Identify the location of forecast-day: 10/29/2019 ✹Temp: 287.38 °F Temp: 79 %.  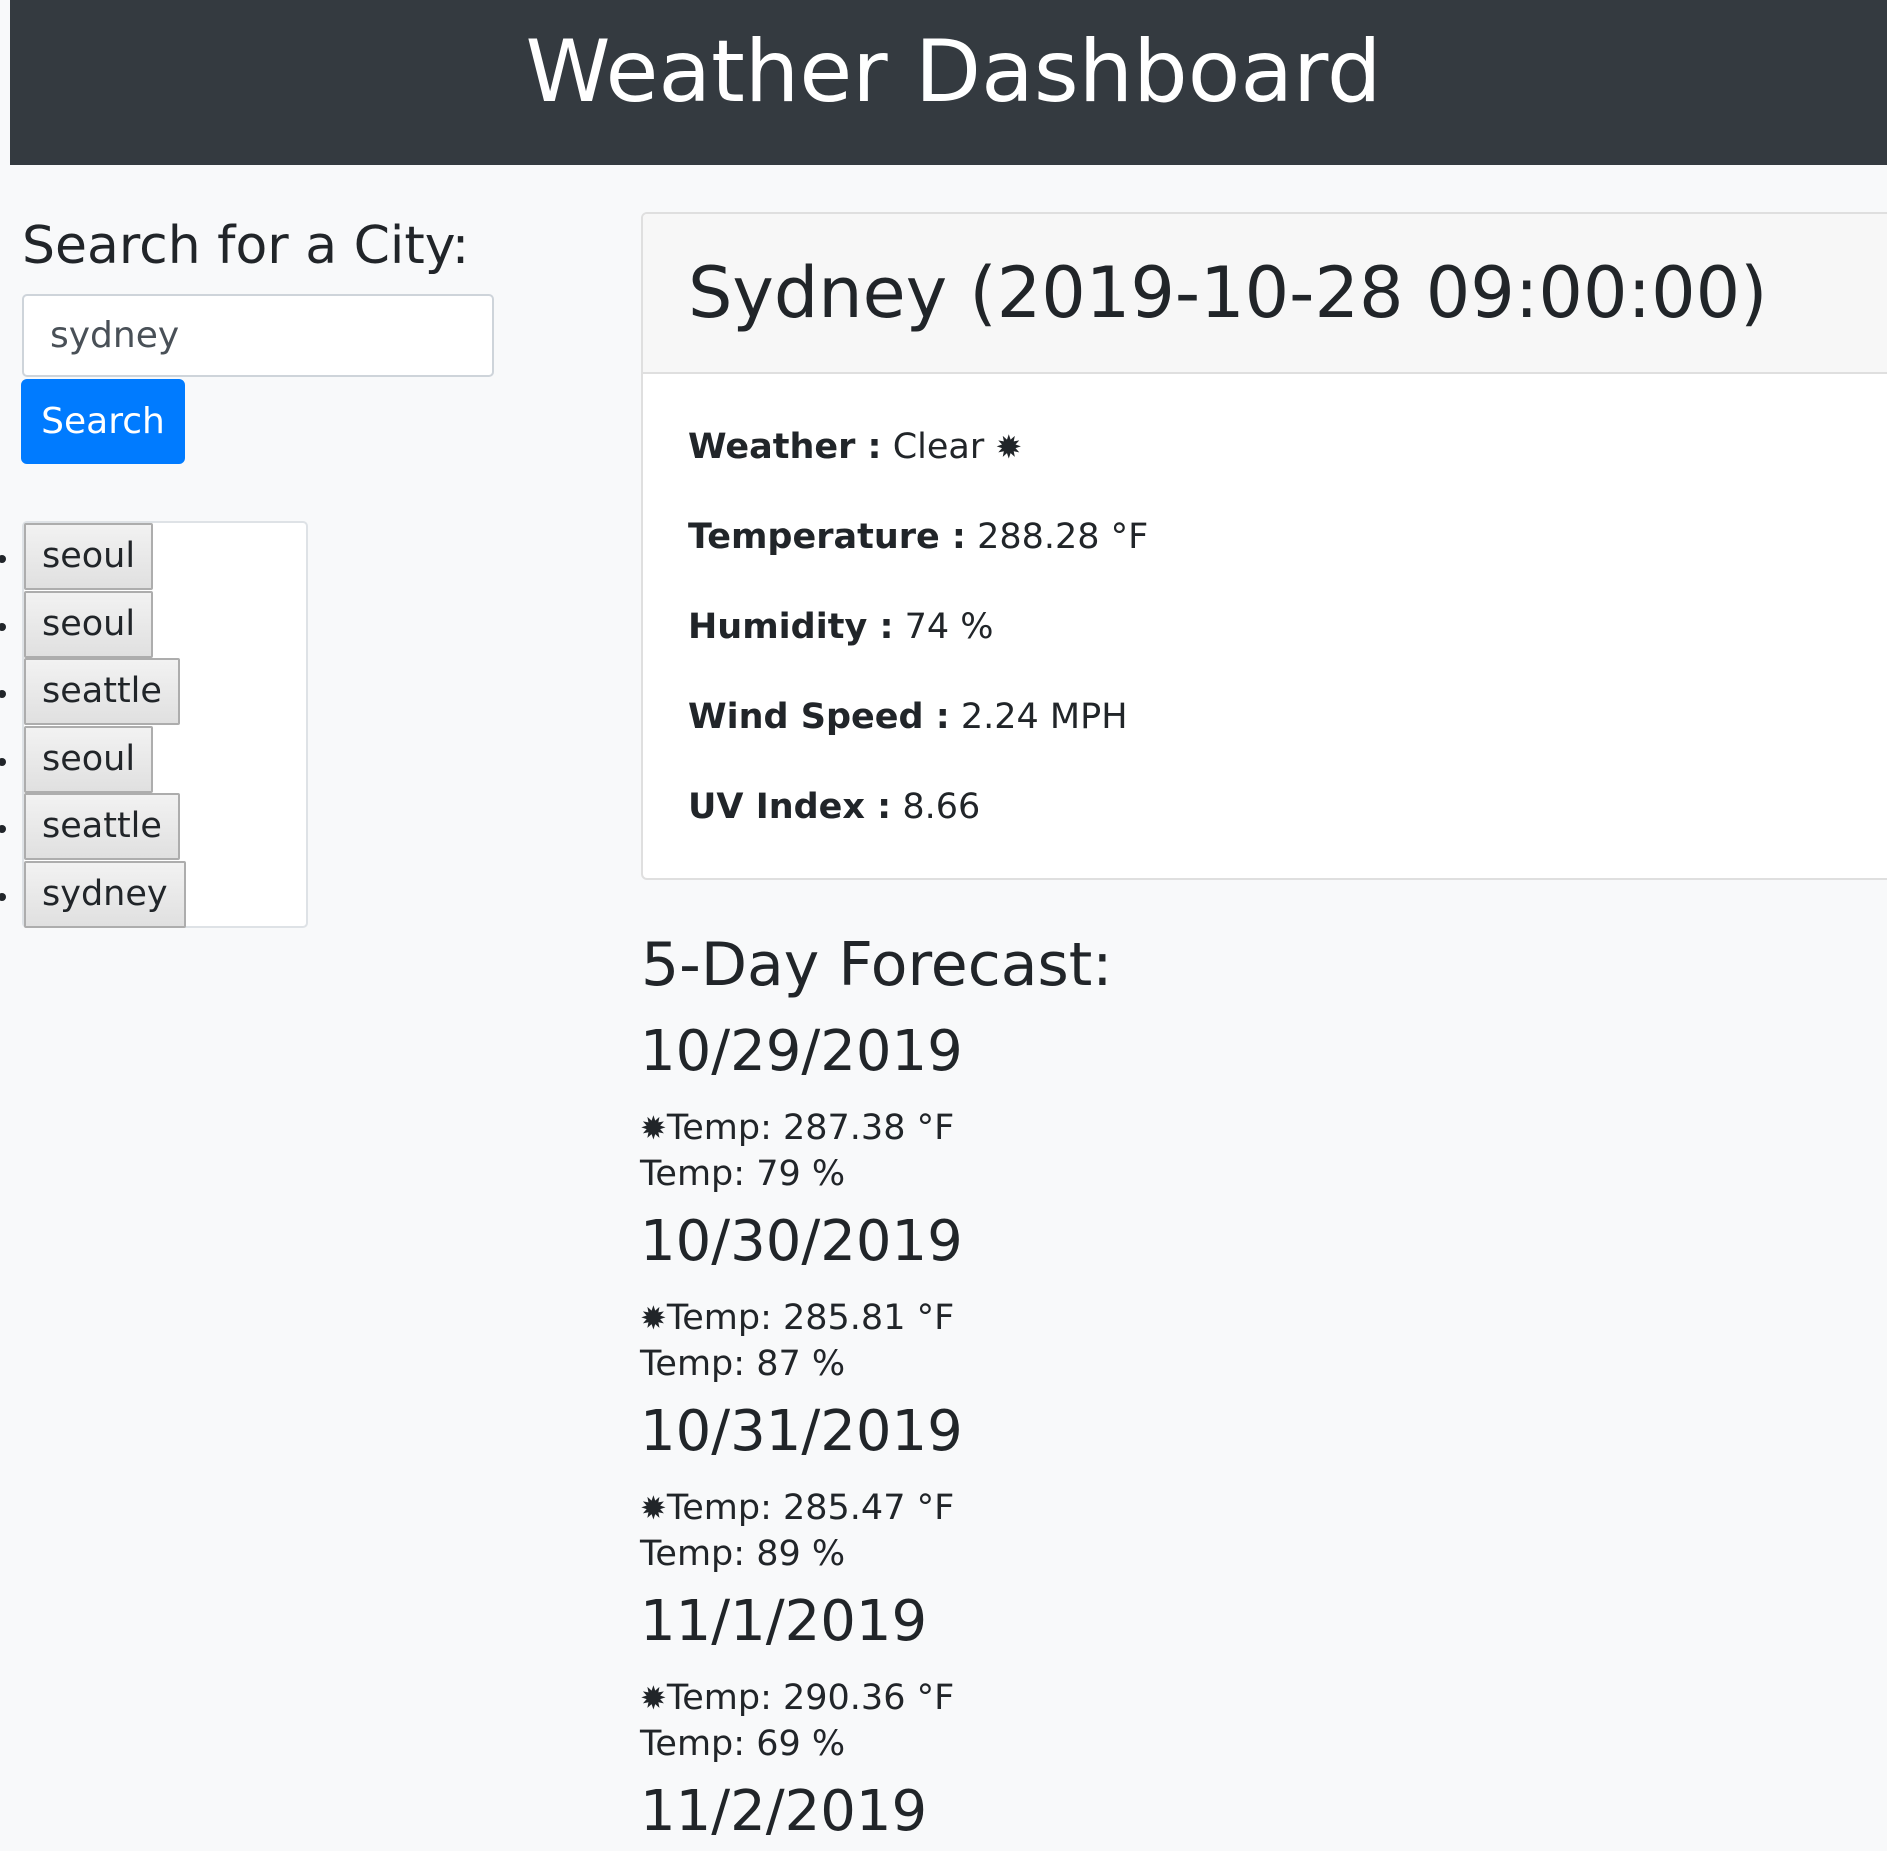
(990, 1107).